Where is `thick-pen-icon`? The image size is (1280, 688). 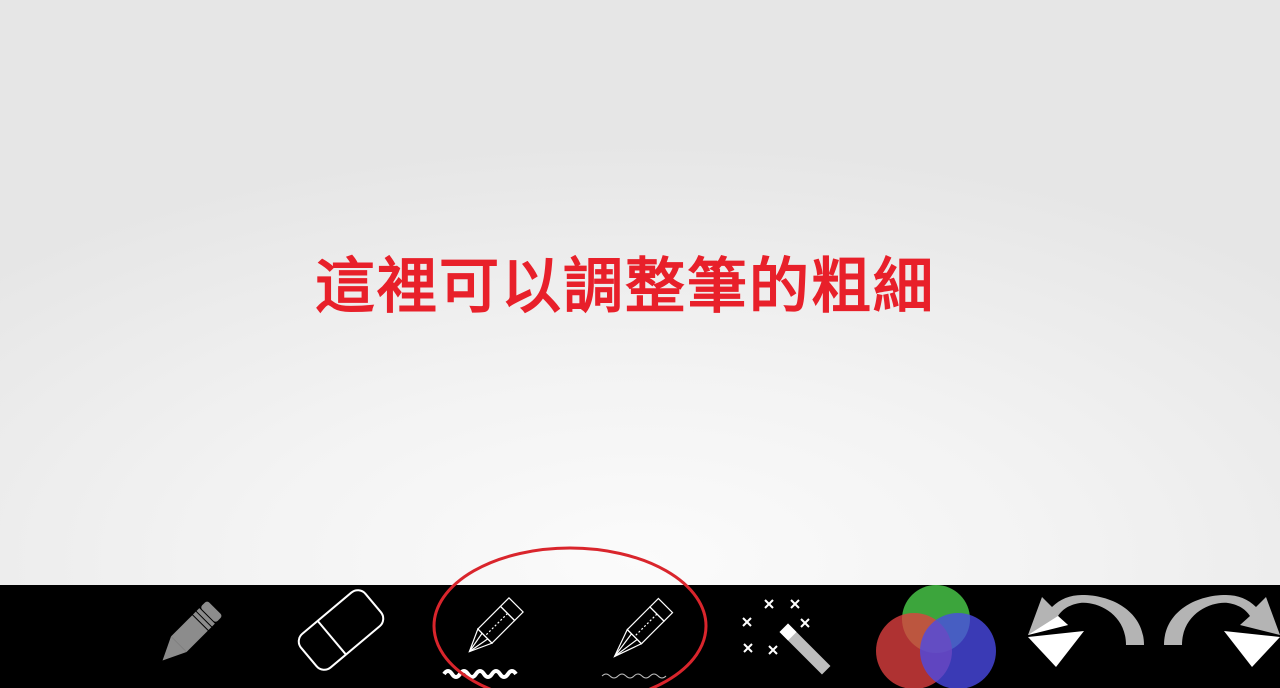
thick-pen-icon is located at coordinates (483, 638).